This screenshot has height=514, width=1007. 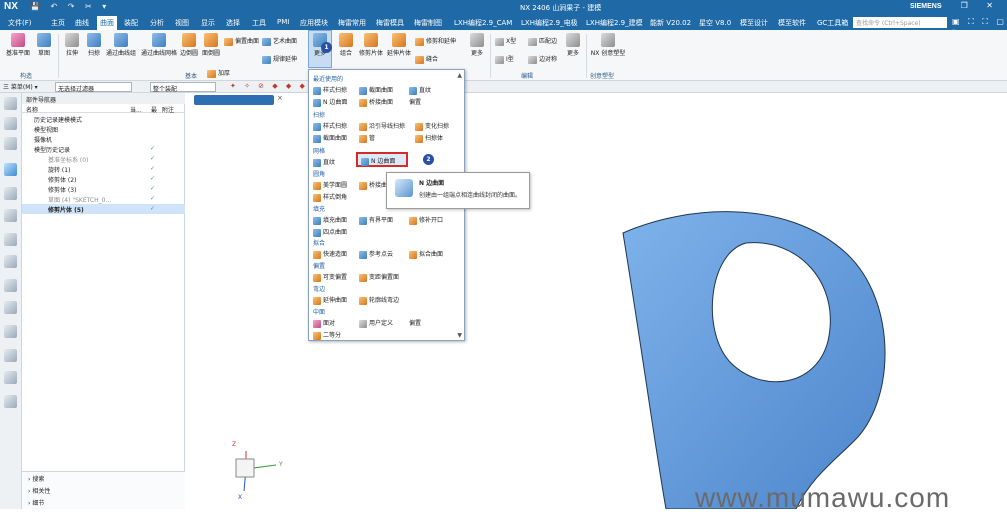 What do you see at coordinates (154, 109) in the screenshot?
I see `column-latest: 最` at bounding box center [154, 109].